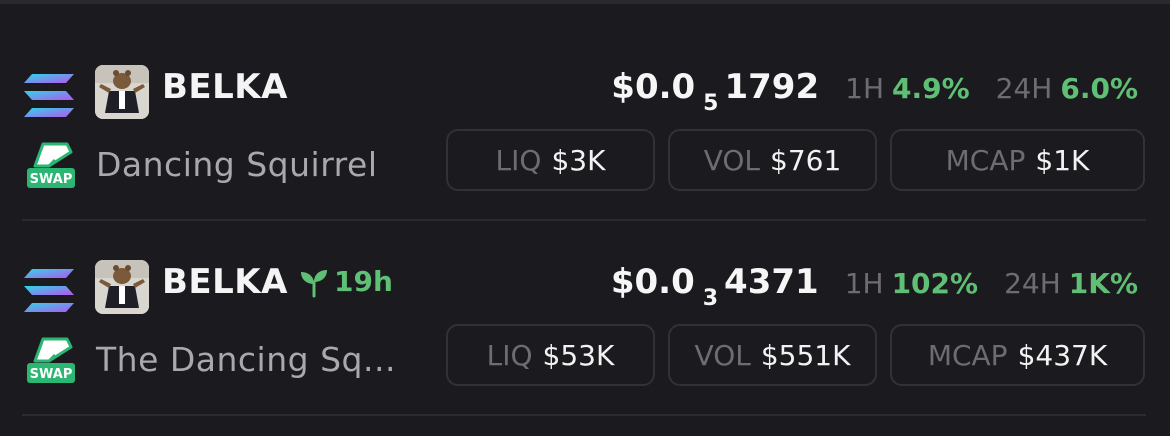 The width and height of the screenshot is (1170, 436). I want to click on change-1h-value: 102%, so click(935, 283).